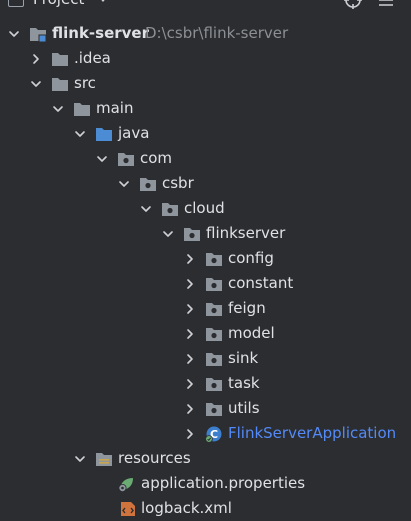 The image size is (411, 521). What do you see at coordinates (386, 5) in the screenshot?
I see `options-icon` at bounding box center [386, 5].